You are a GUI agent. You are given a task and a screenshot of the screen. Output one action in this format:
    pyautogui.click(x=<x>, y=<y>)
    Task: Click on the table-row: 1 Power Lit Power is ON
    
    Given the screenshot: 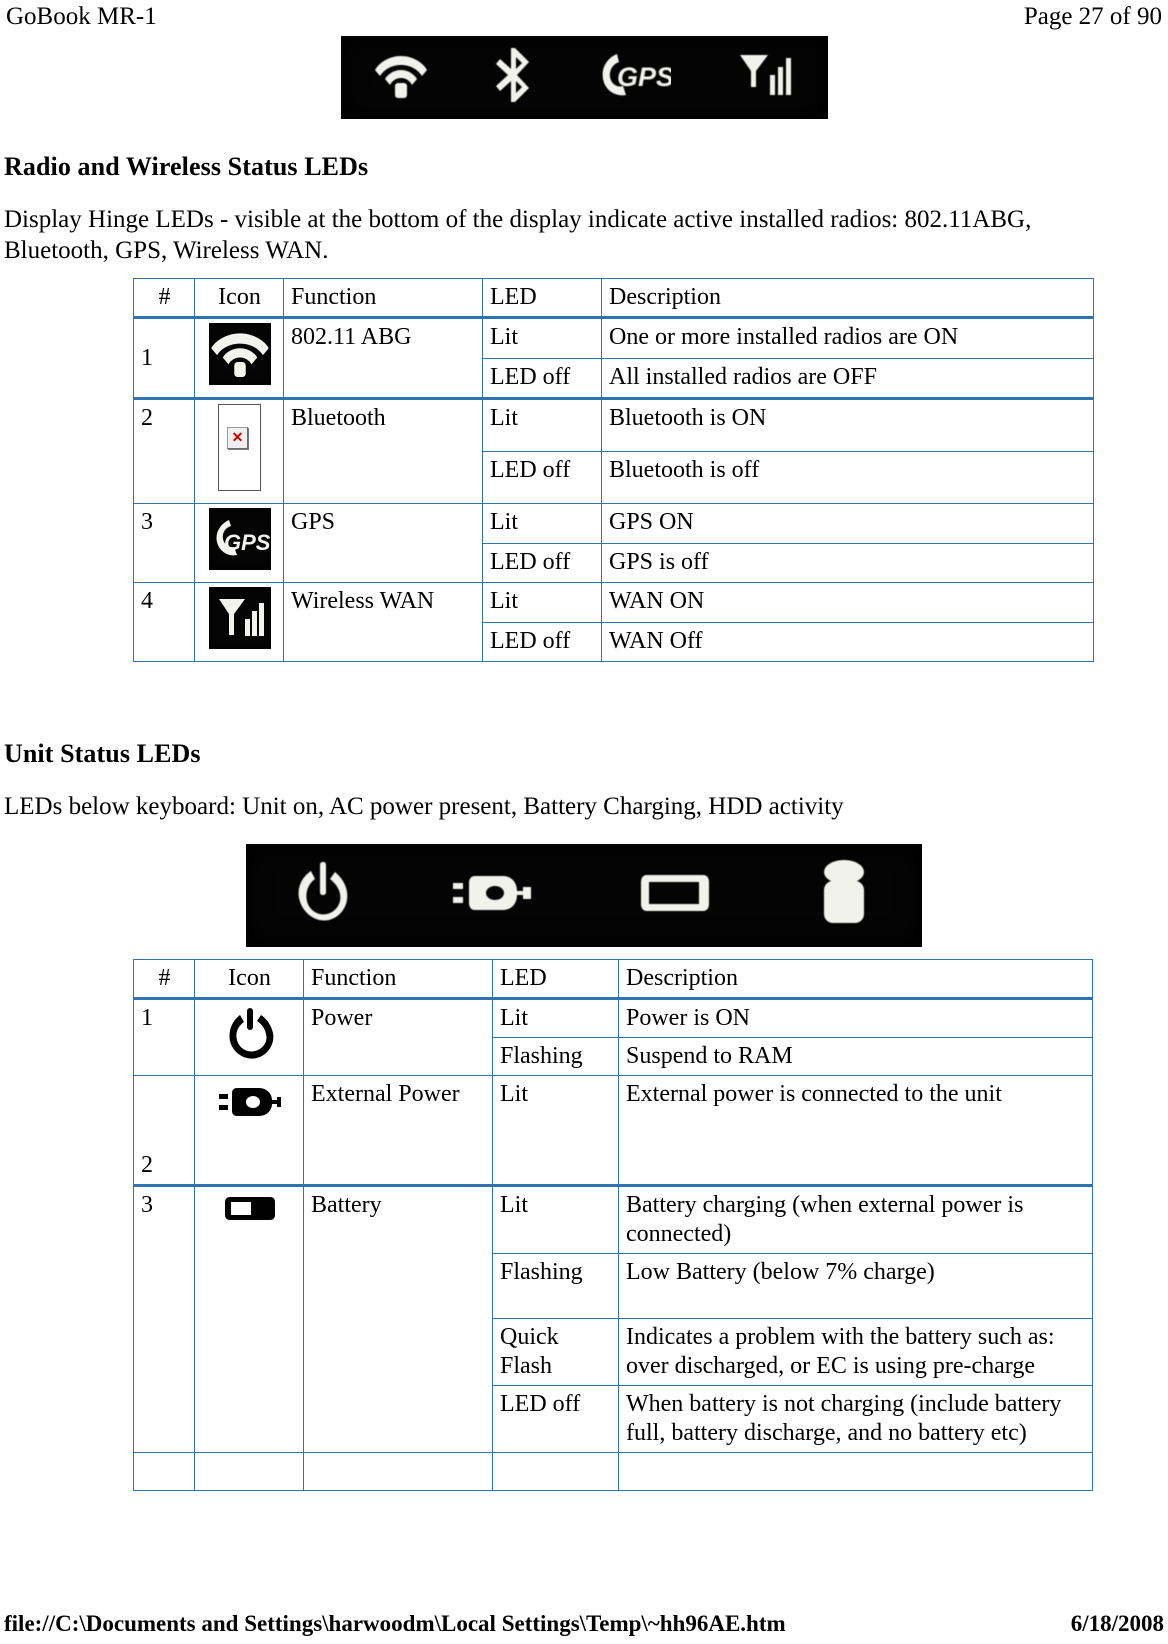 What is the action you would take?
    pyautogui.click(x=613, y=1036)
    